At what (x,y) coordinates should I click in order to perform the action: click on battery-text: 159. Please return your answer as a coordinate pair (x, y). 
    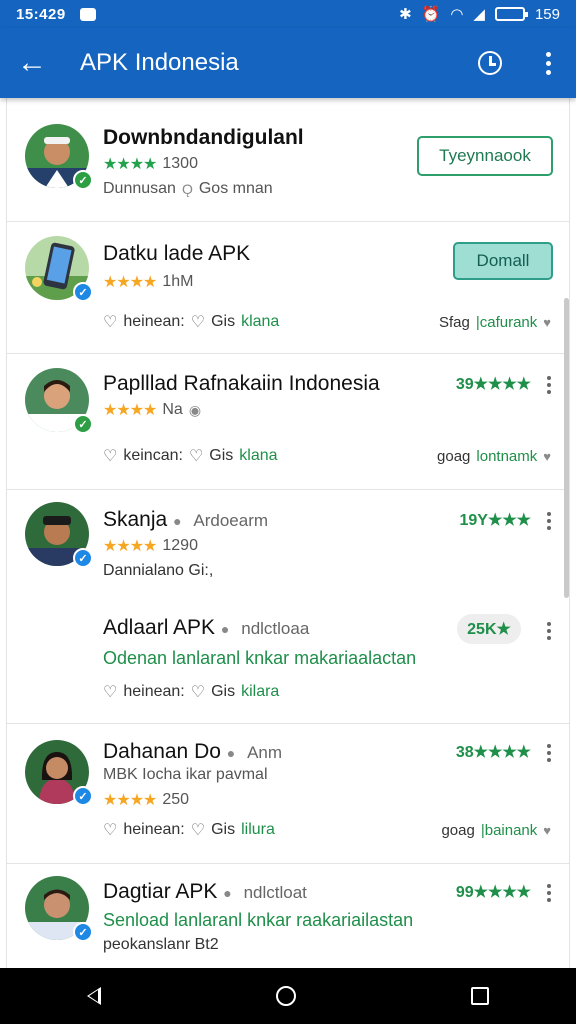
    Looking at the image, I should click on (547, 14).